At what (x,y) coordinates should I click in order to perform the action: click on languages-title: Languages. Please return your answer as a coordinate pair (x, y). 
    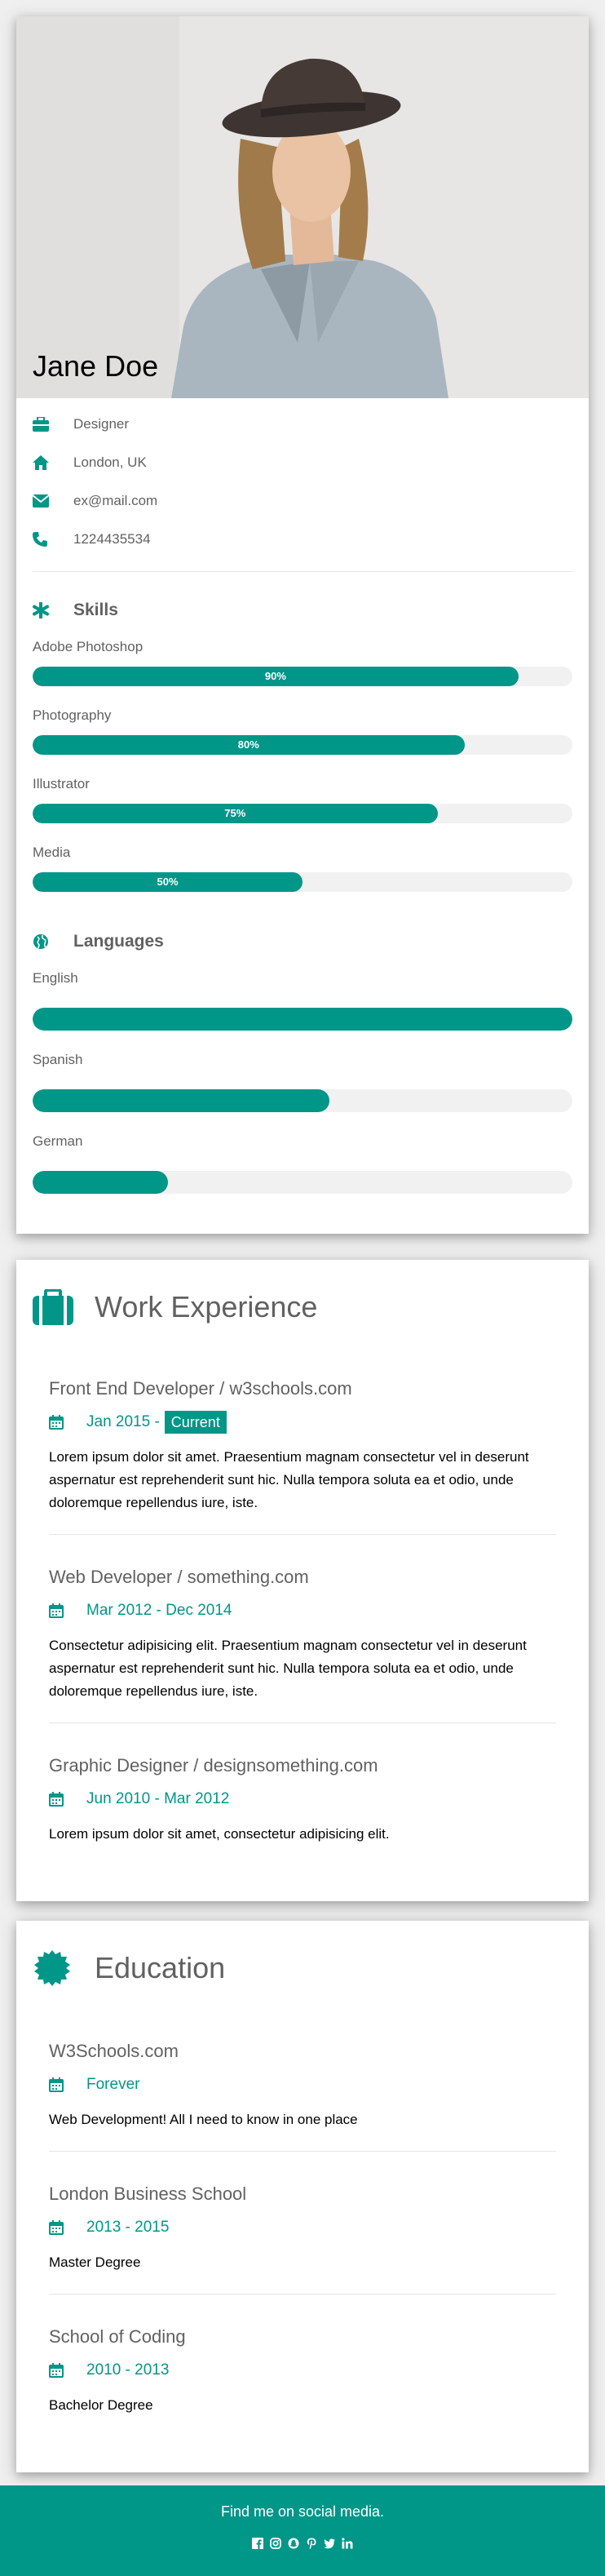
    Looking at the image, I should click on (118, 941).